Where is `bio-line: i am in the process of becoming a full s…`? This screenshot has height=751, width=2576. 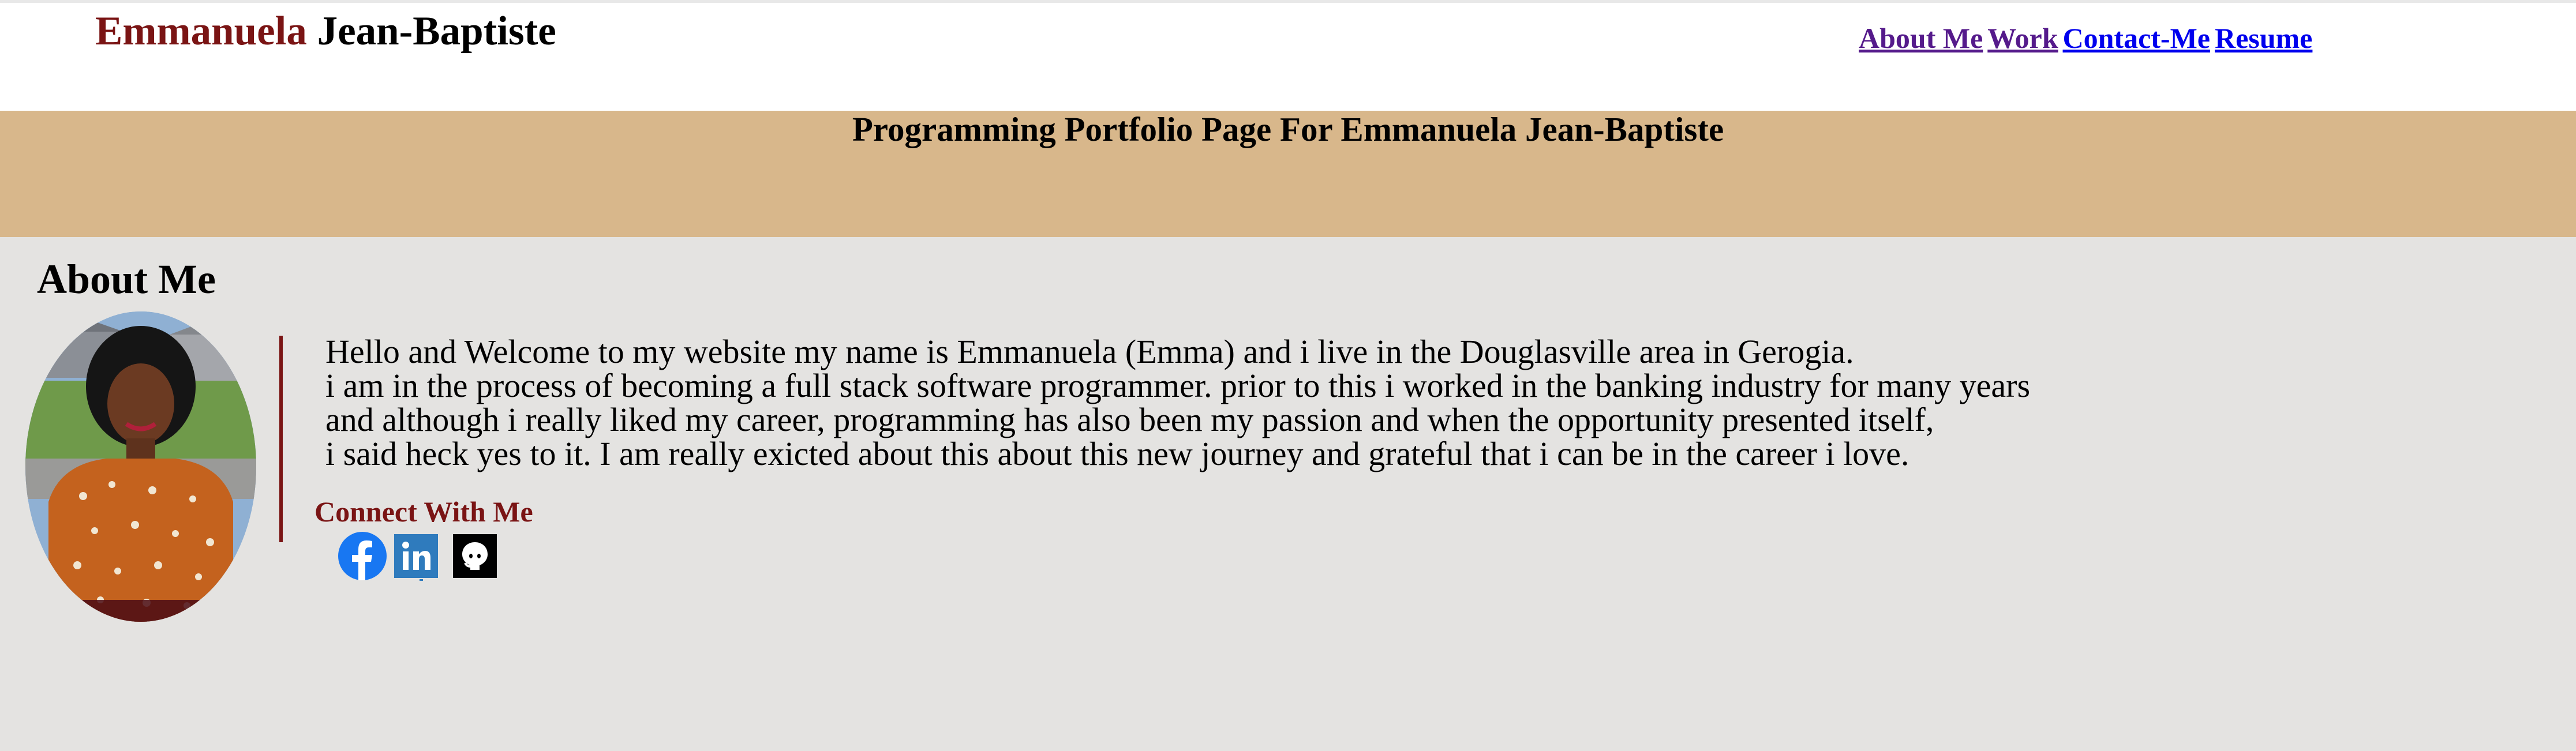
bio-line: i am in the process of becoming a full s… is located at coordinates (1178, 385).